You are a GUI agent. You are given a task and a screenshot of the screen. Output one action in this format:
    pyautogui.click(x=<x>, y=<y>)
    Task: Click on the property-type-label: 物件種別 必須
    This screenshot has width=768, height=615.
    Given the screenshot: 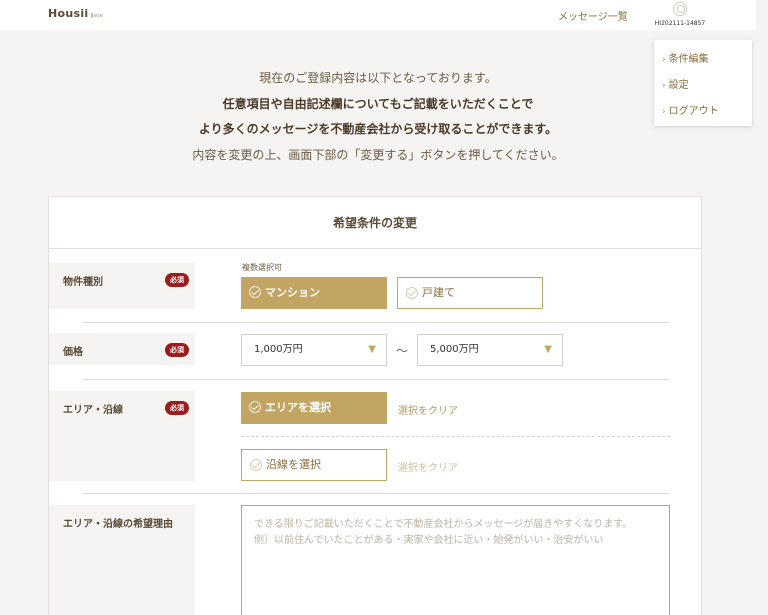 What is the action you would take?
    pyautogui.click(x=122, y=286)
    